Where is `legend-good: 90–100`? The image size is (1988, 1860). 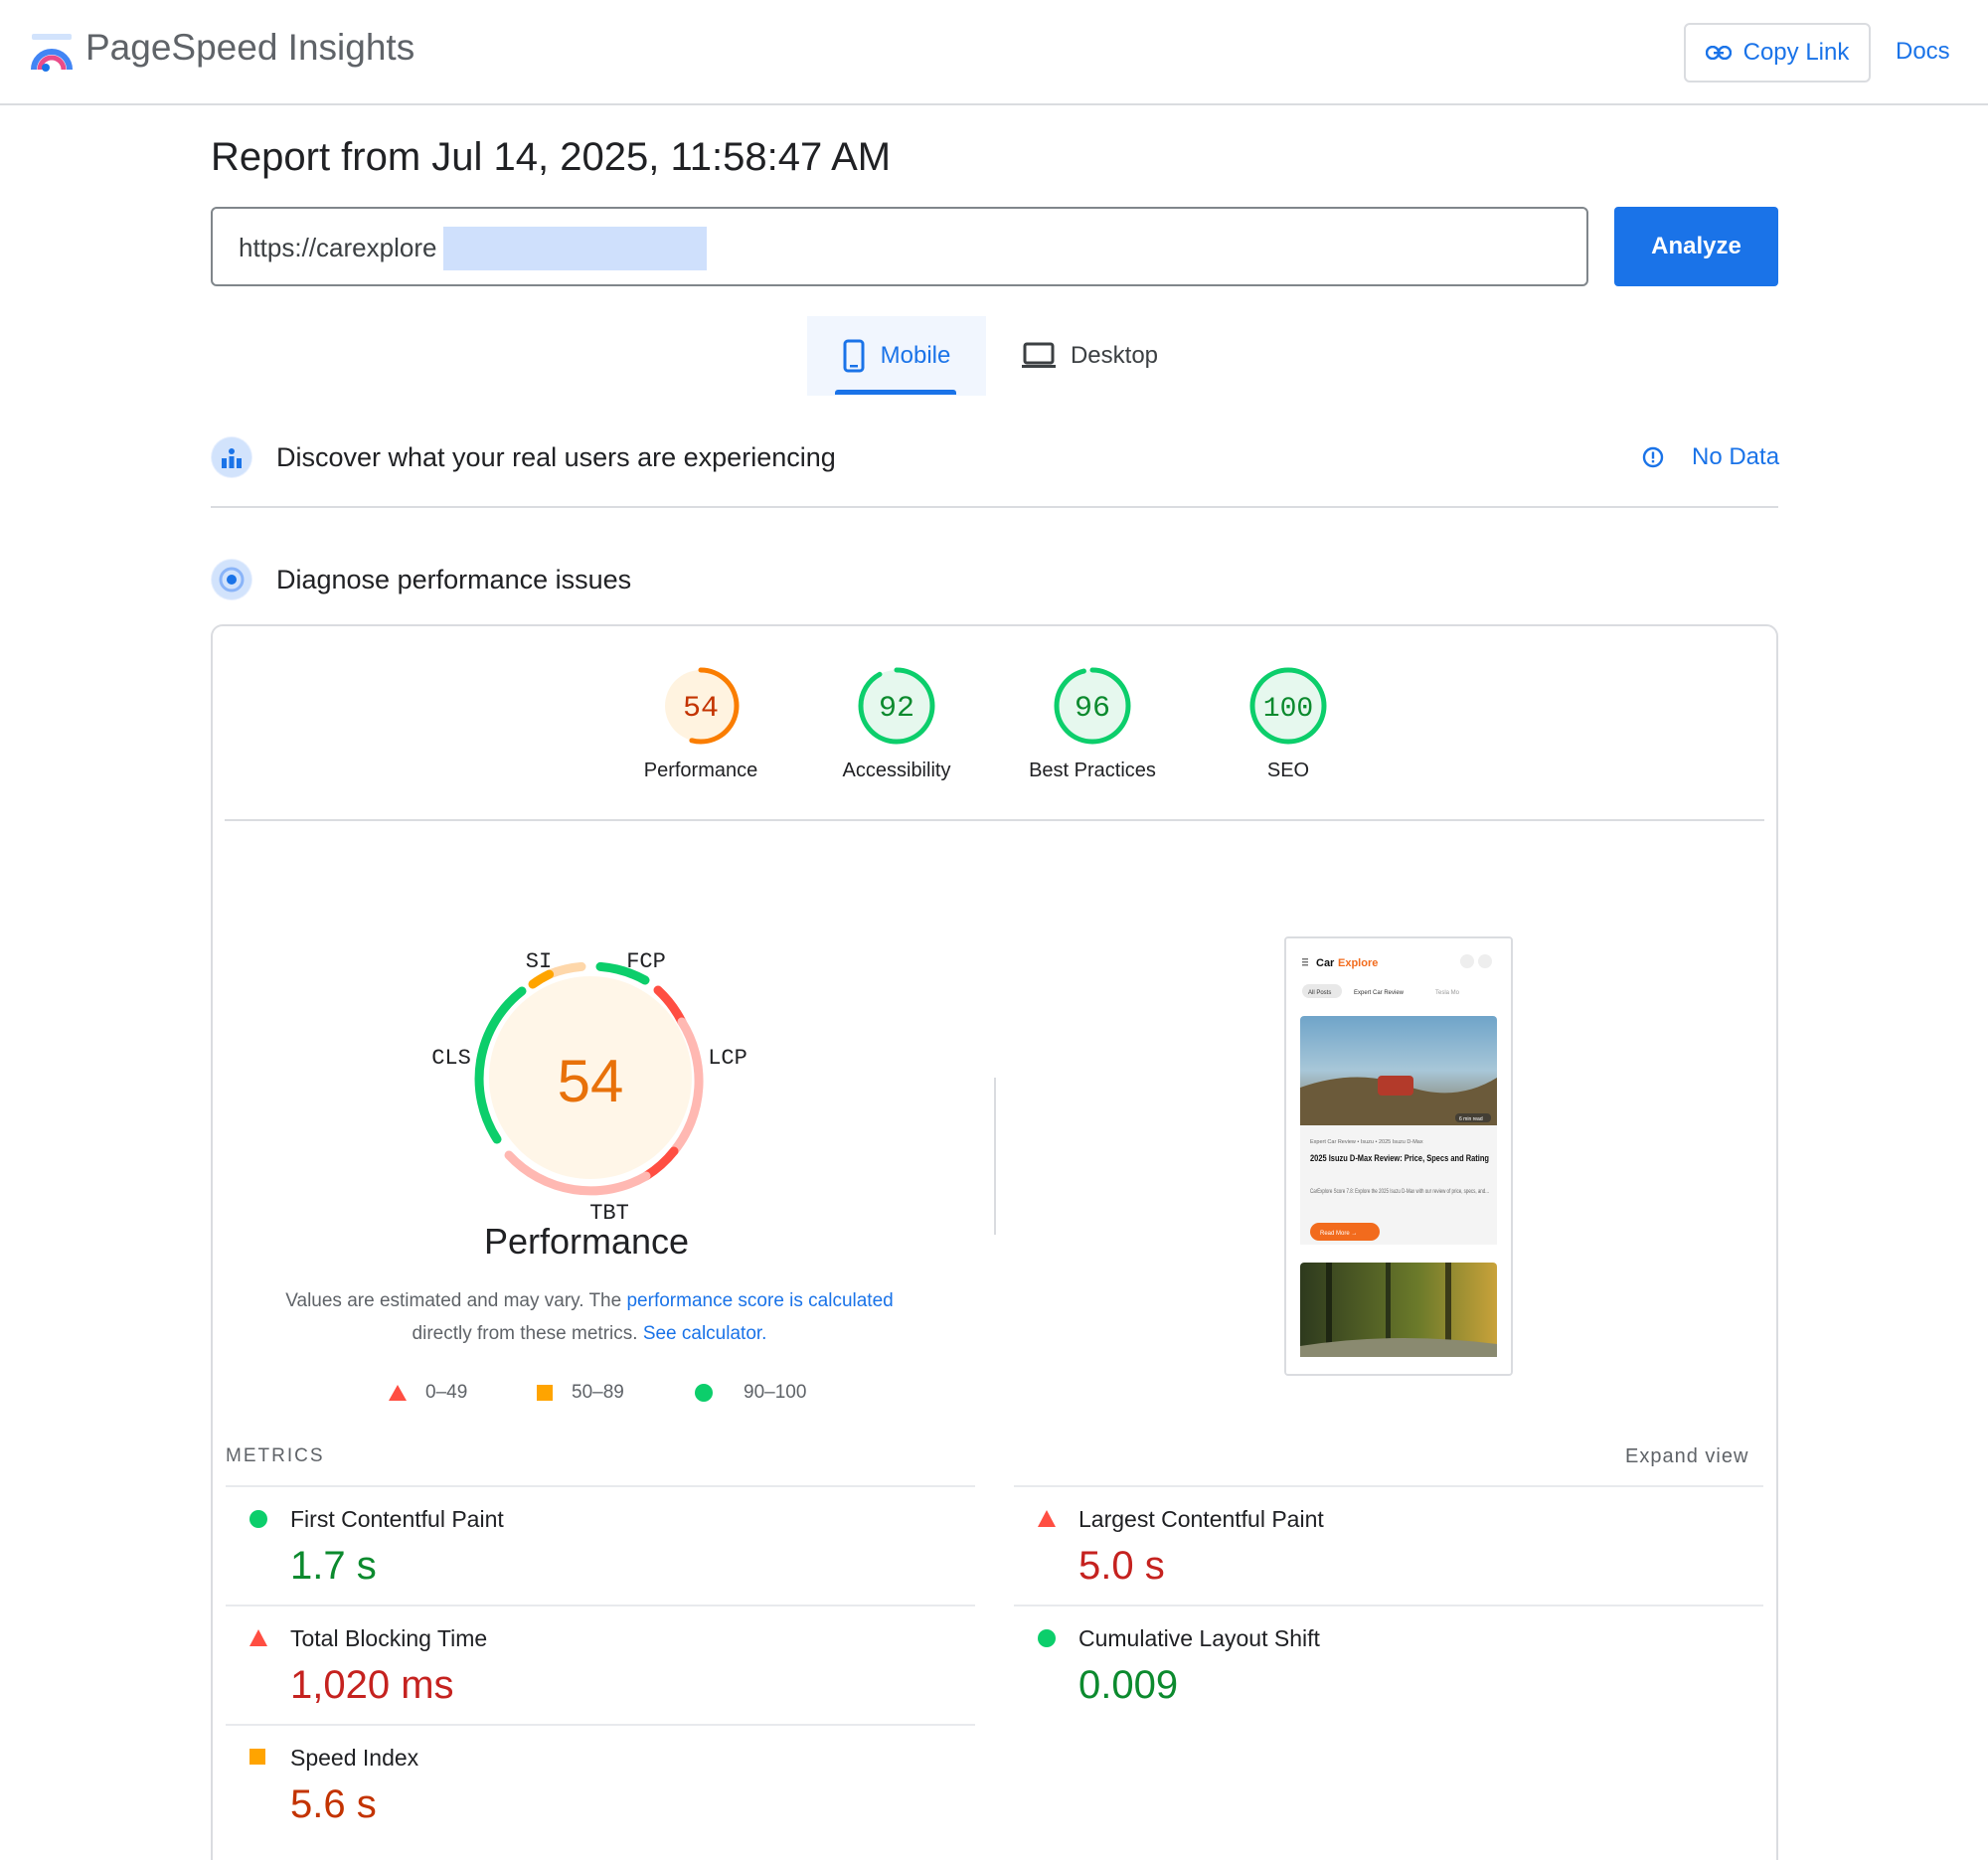
legend-good: 90–100 is located at coordinates (750, 1393).